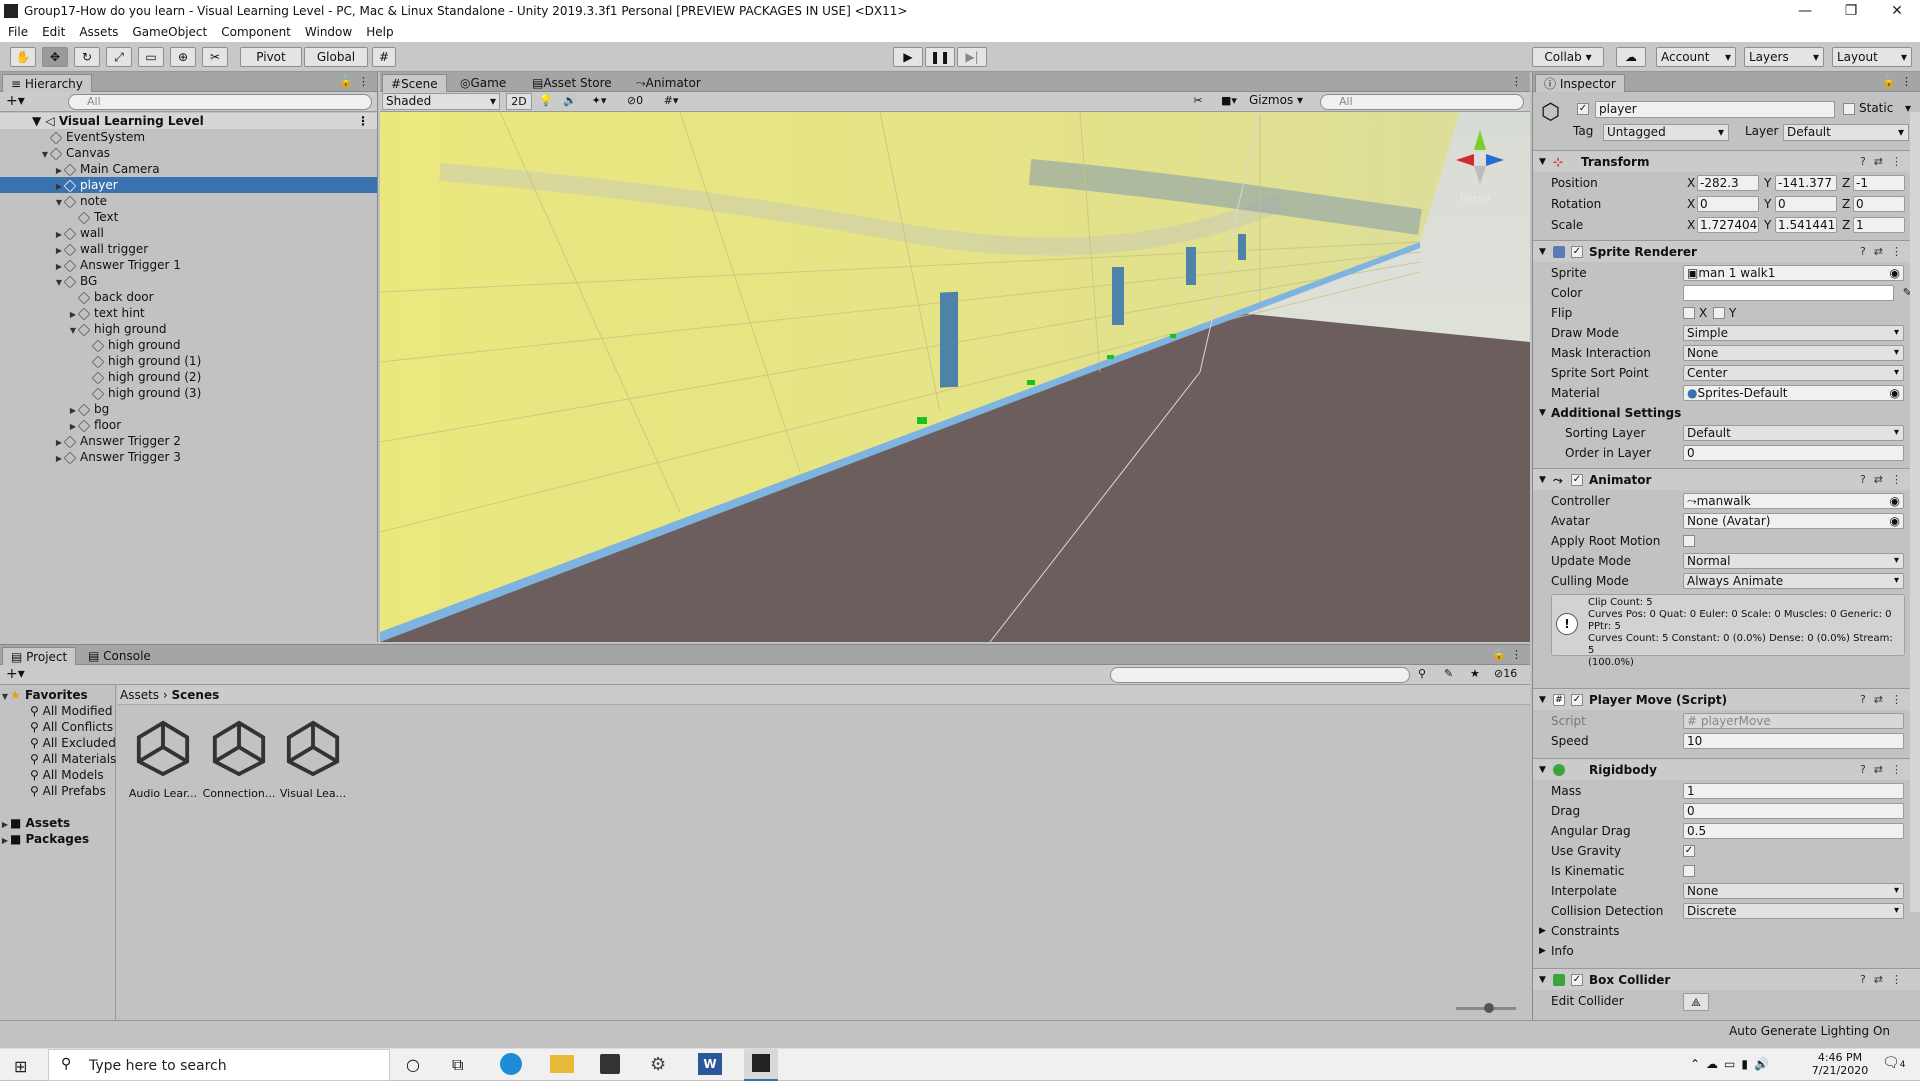 Image resolution: width=1920 pixels, height=1081 pixels. I want to click on system-tray-icons: ⌃☁▭▮🔊, so click(1732, 1064).